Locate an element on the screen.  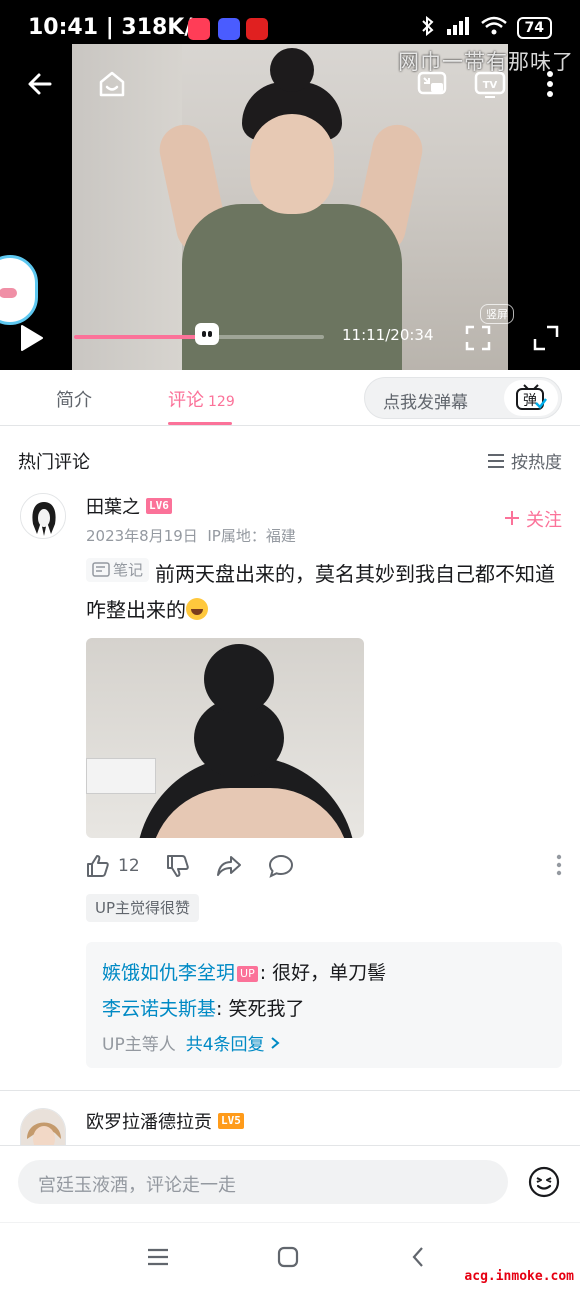
share-button is located at coordinates (229, 866).